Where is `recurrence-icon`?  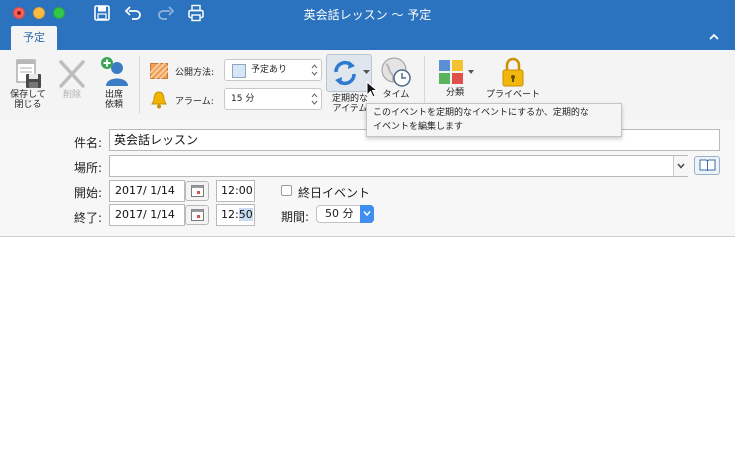
recurrence-icon is located at coordinates (345, 73).